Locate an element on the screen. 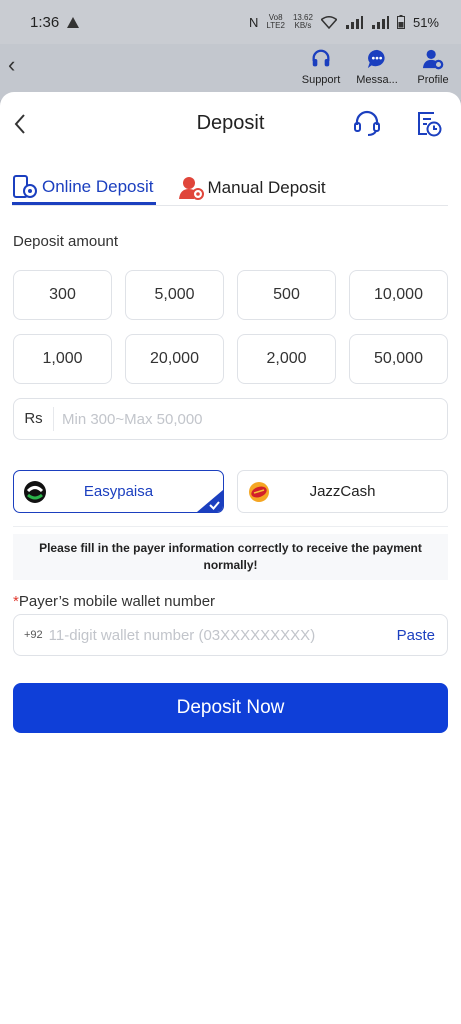  network-speed: 13.62 KB/s is located at coordinates (302, 21).